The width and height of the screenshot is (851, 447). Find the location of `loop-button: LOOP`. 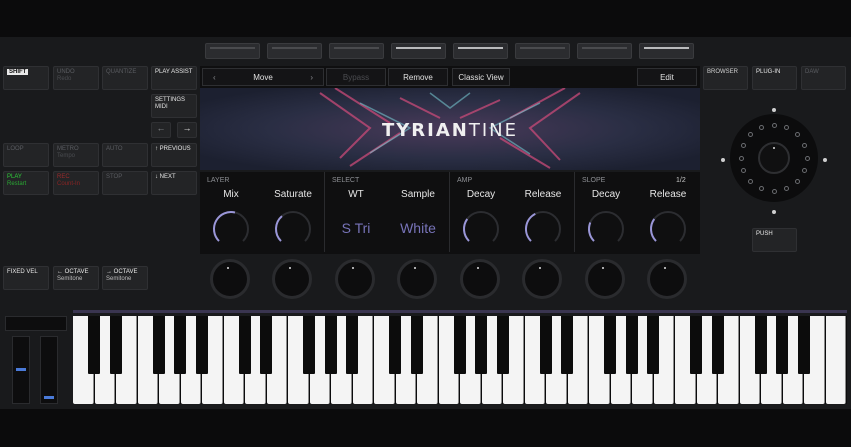

loop-button: LOOP is located at coordinates (26, 155).